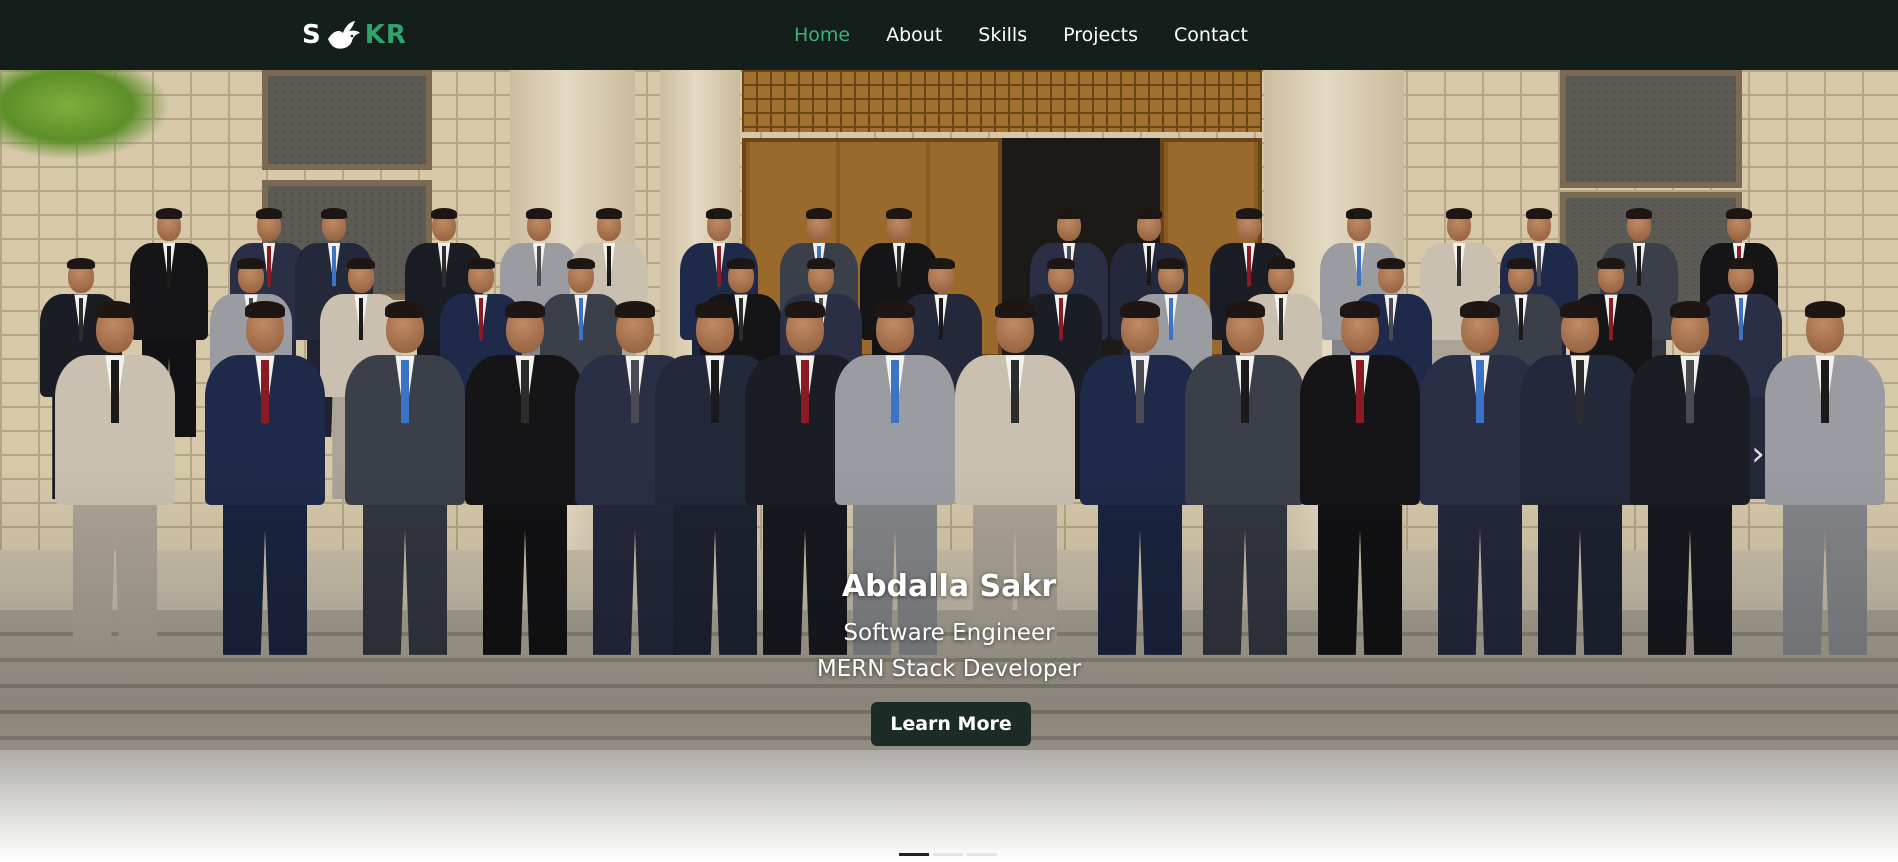  What do you see at coordinates (949, 586) in the screenshot?
I see `hero-title: Abdalla Sakr` at bounding box center [949, 586].